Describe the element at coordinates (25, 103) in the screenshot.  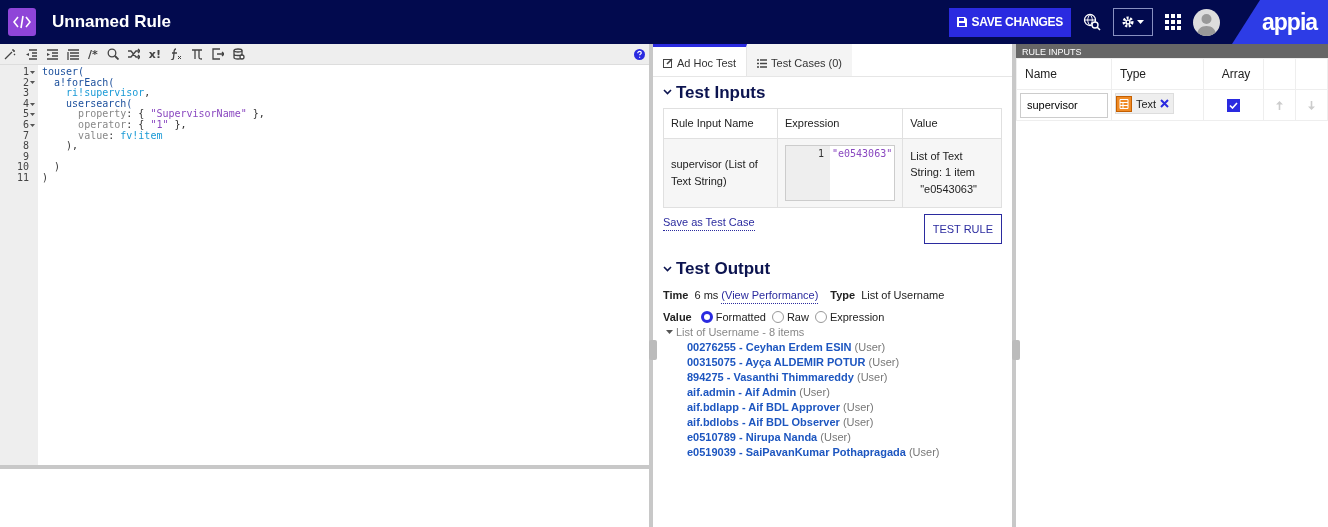
I see `line-number: 4` at that location.